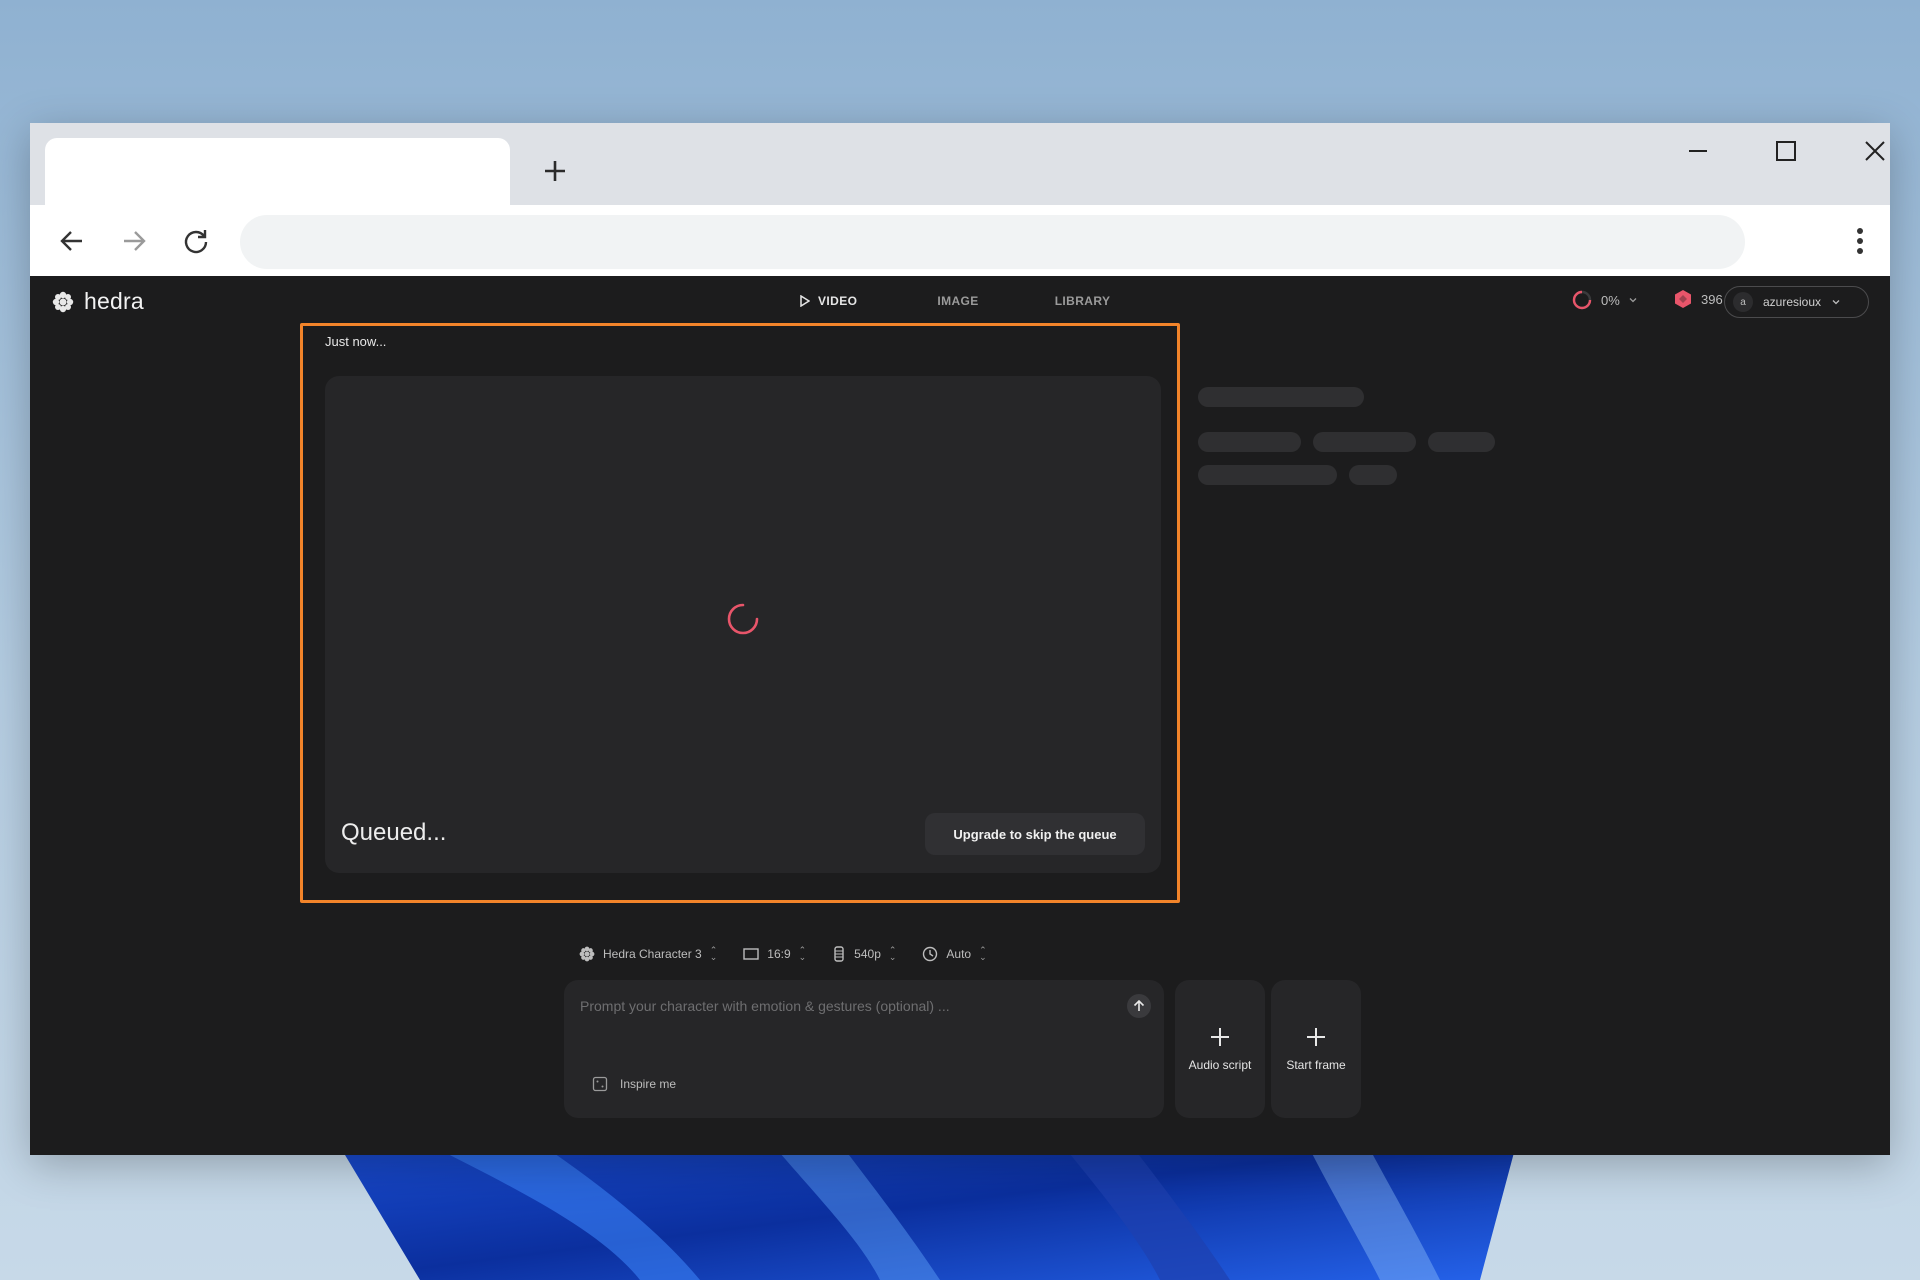 The height and width of the screenshot is (1280, 1920). Describe the element at coordinates (277, 171) in the screenshot. I see `browser-tab` at that location.